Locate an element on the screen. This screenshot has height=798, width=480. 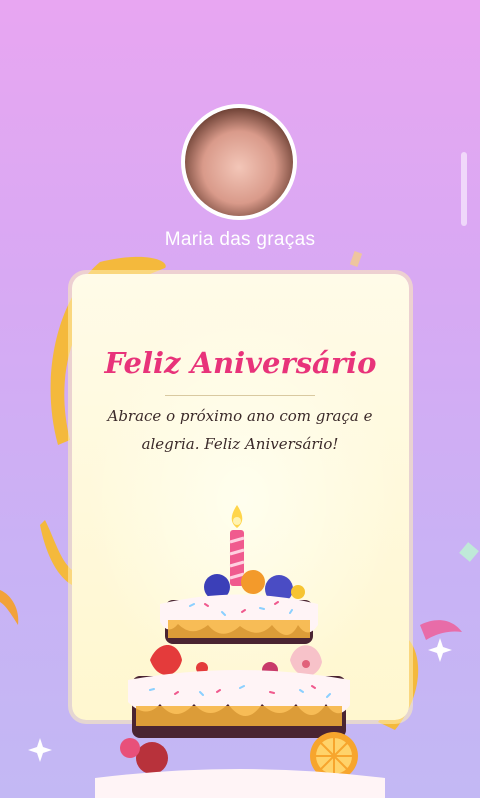
cake-top-cream-band is located at coordinates (239, 629).